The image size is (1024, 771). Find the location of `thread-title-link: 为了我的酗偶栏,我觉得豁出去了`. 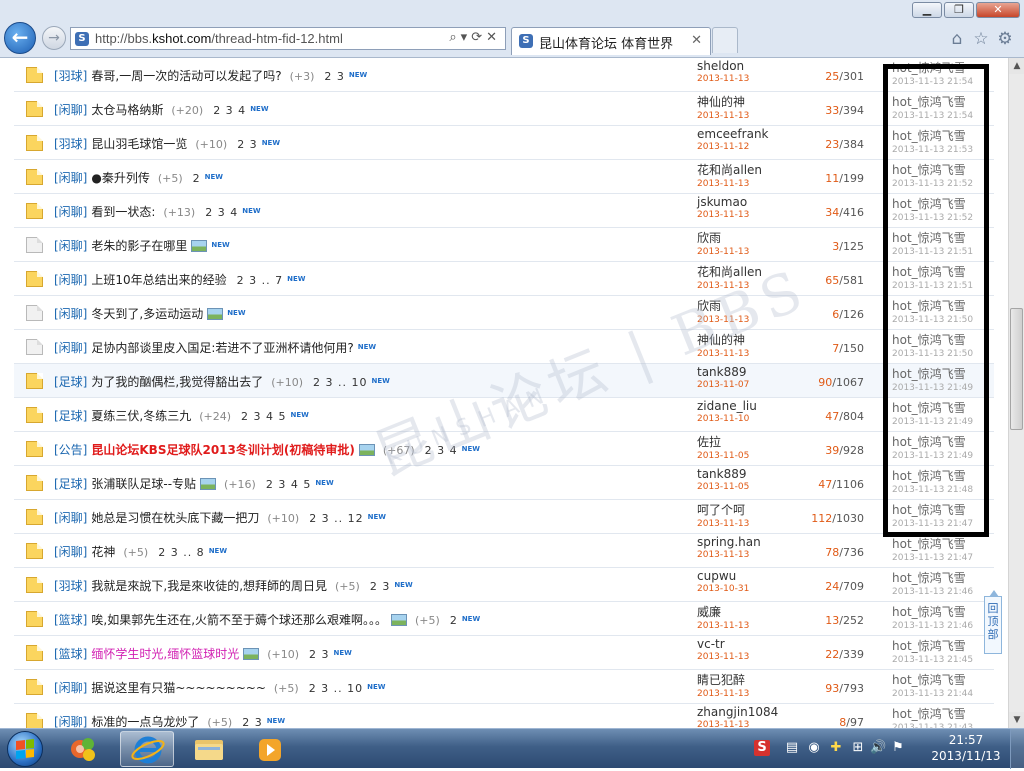

thread-title-link: 为了我的酗偶栏,我觉得豁出去了 is located at coordinates (177, 382).